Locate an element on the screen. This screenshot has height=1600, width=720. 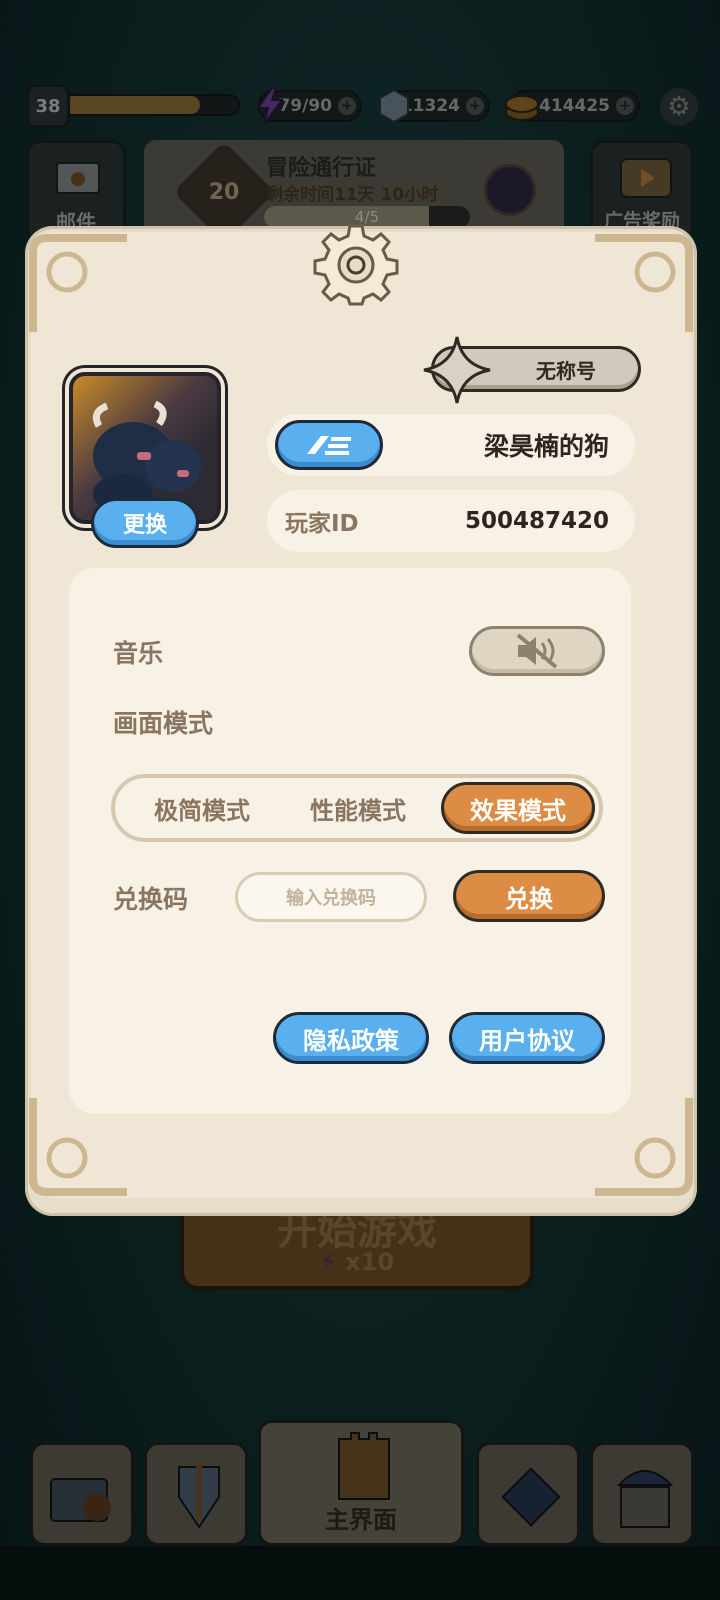
player-id-row: 玩家ID 500487420 is located at coordinates (451, 521).